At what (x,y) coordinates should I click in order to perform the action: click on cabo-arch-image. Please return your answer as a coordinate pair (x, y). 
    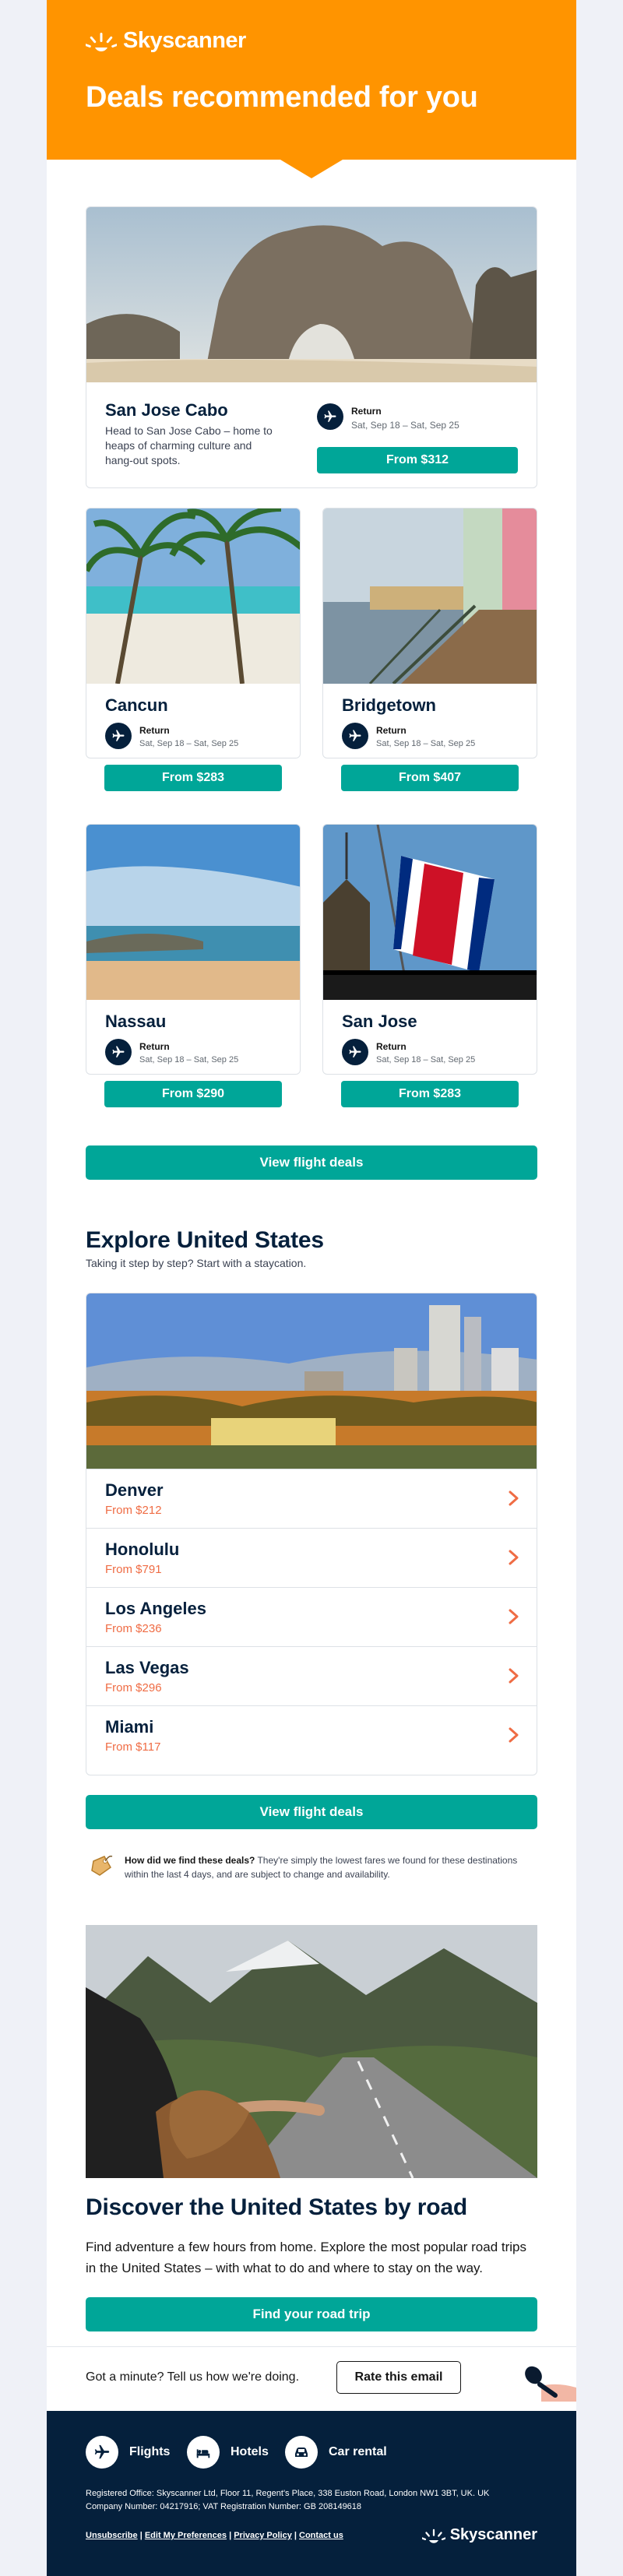
    Looking at the image, I should click on (311, 294).